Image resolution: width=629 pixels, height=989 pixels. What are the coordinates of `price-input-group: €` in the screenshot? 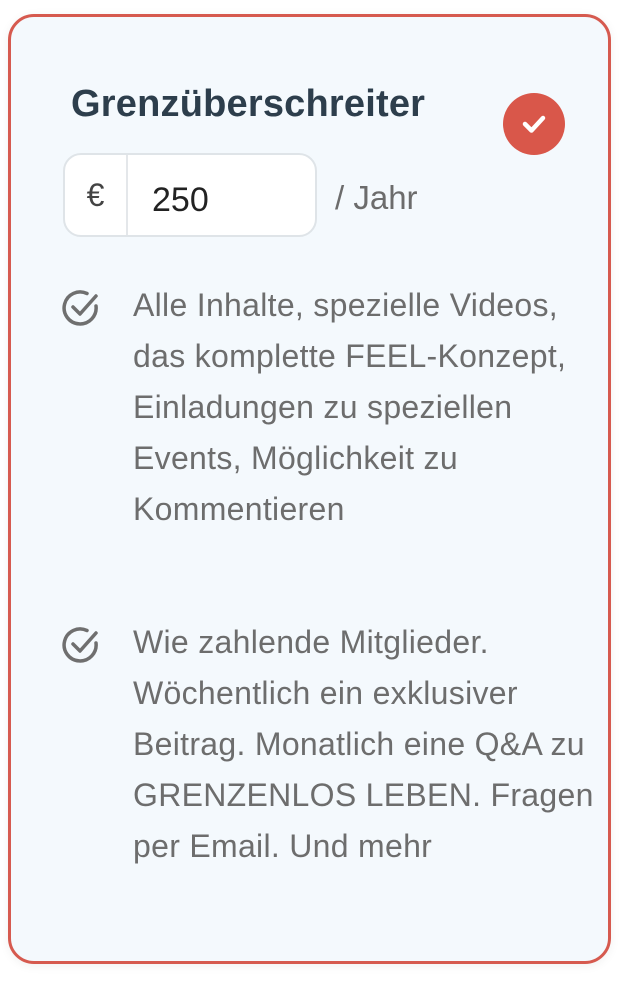 It's located at (190, 195).